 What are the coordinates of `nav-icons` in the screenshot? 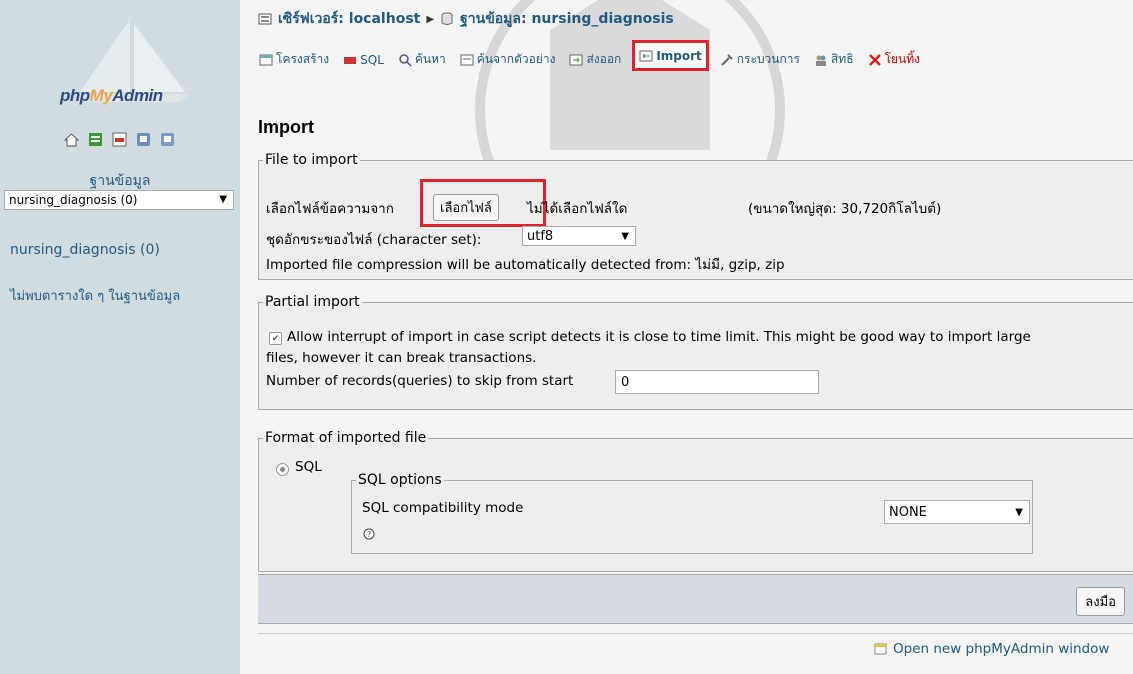 It's located at (119, 139).